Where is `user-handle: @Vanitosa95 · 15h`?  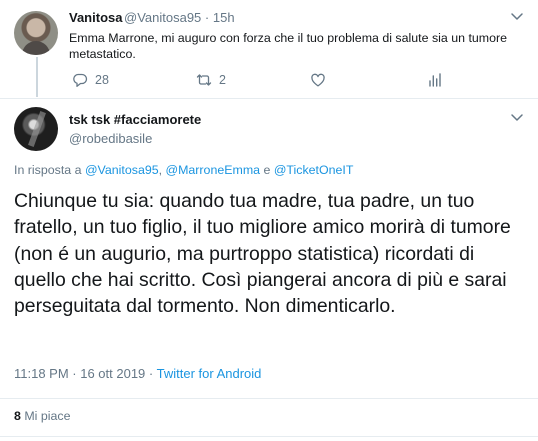
user-handle: @Vanitosa95 · 15h is located at coordinates (179, 17).